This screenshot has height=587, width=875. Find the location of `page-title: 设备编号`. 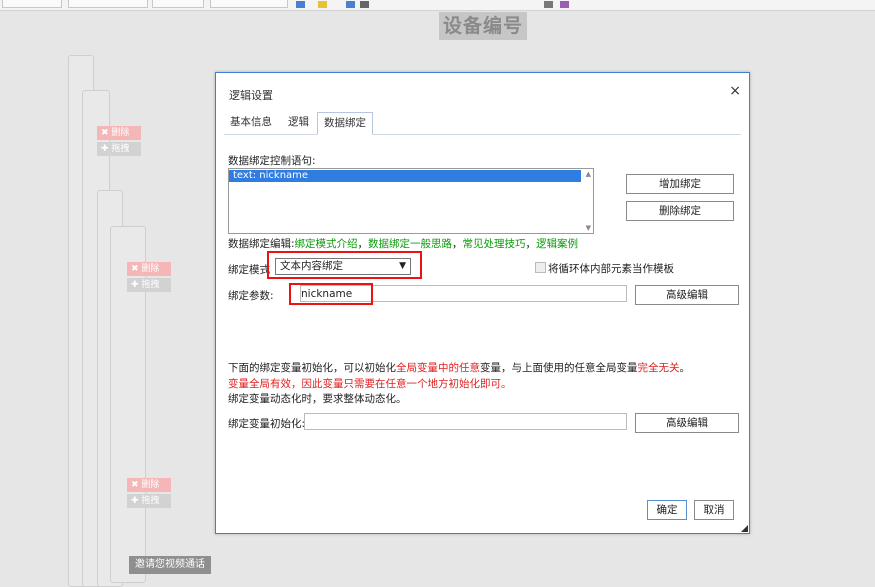

page-title: 设备编号 is located at coordinates (483, 26).